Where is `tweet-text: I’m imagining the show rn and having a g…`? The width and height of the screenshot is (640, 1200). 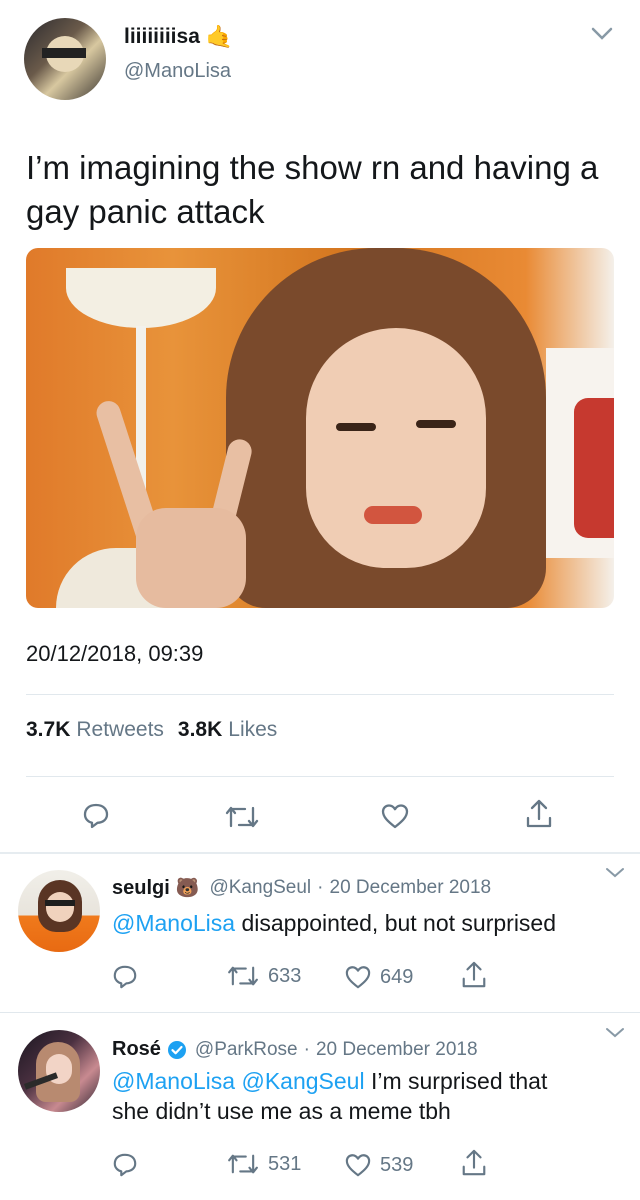 tweet-text: I’m imagining the show rn and having a g… is located at coordinates (312, 189).